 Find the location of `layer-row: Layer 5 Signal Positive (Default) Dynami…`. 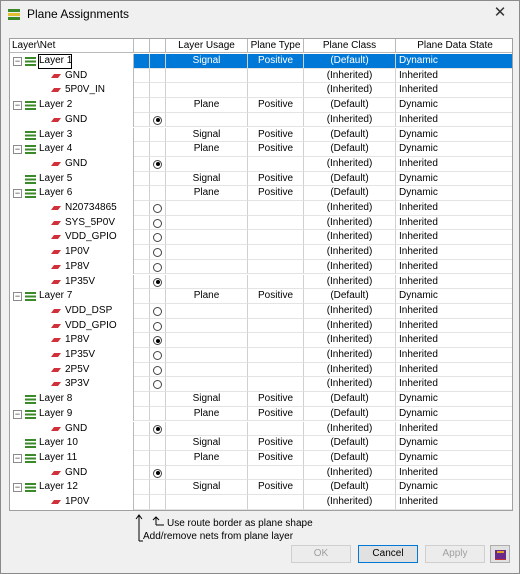

layer-row: Layer 5 Signal Positive (Default) Dynami… is located at coordinates (261, 179).